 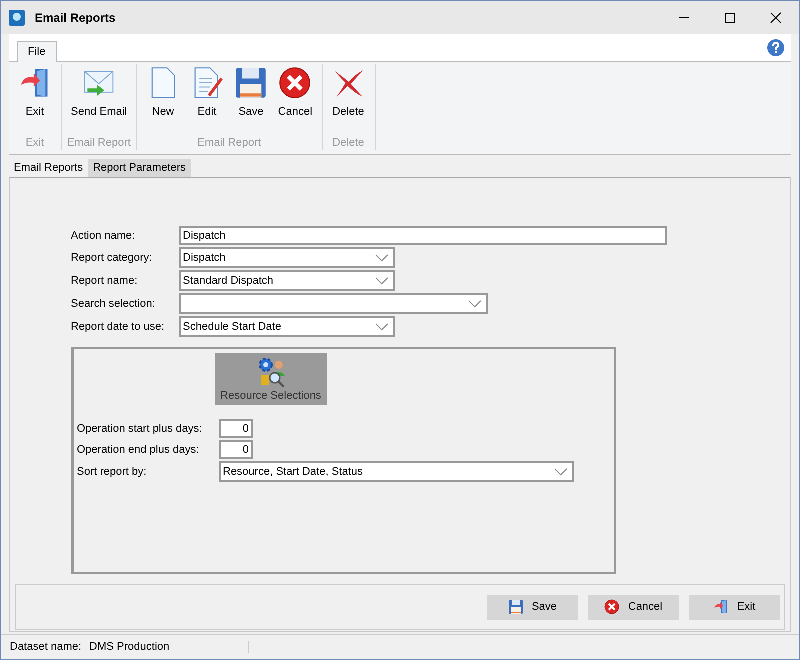 I want to click on field-label: Operation end plus days:, so click(x=138, y=450).